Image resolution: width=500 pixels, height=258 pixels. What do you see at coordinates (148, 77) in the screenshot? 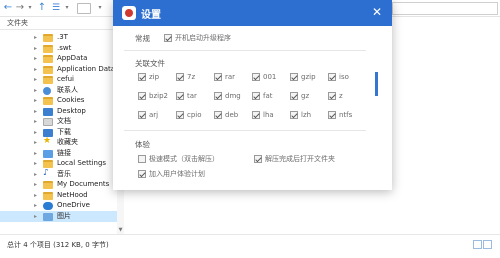
I see `format-checkbox: zip` at bounding box center [148, 77].